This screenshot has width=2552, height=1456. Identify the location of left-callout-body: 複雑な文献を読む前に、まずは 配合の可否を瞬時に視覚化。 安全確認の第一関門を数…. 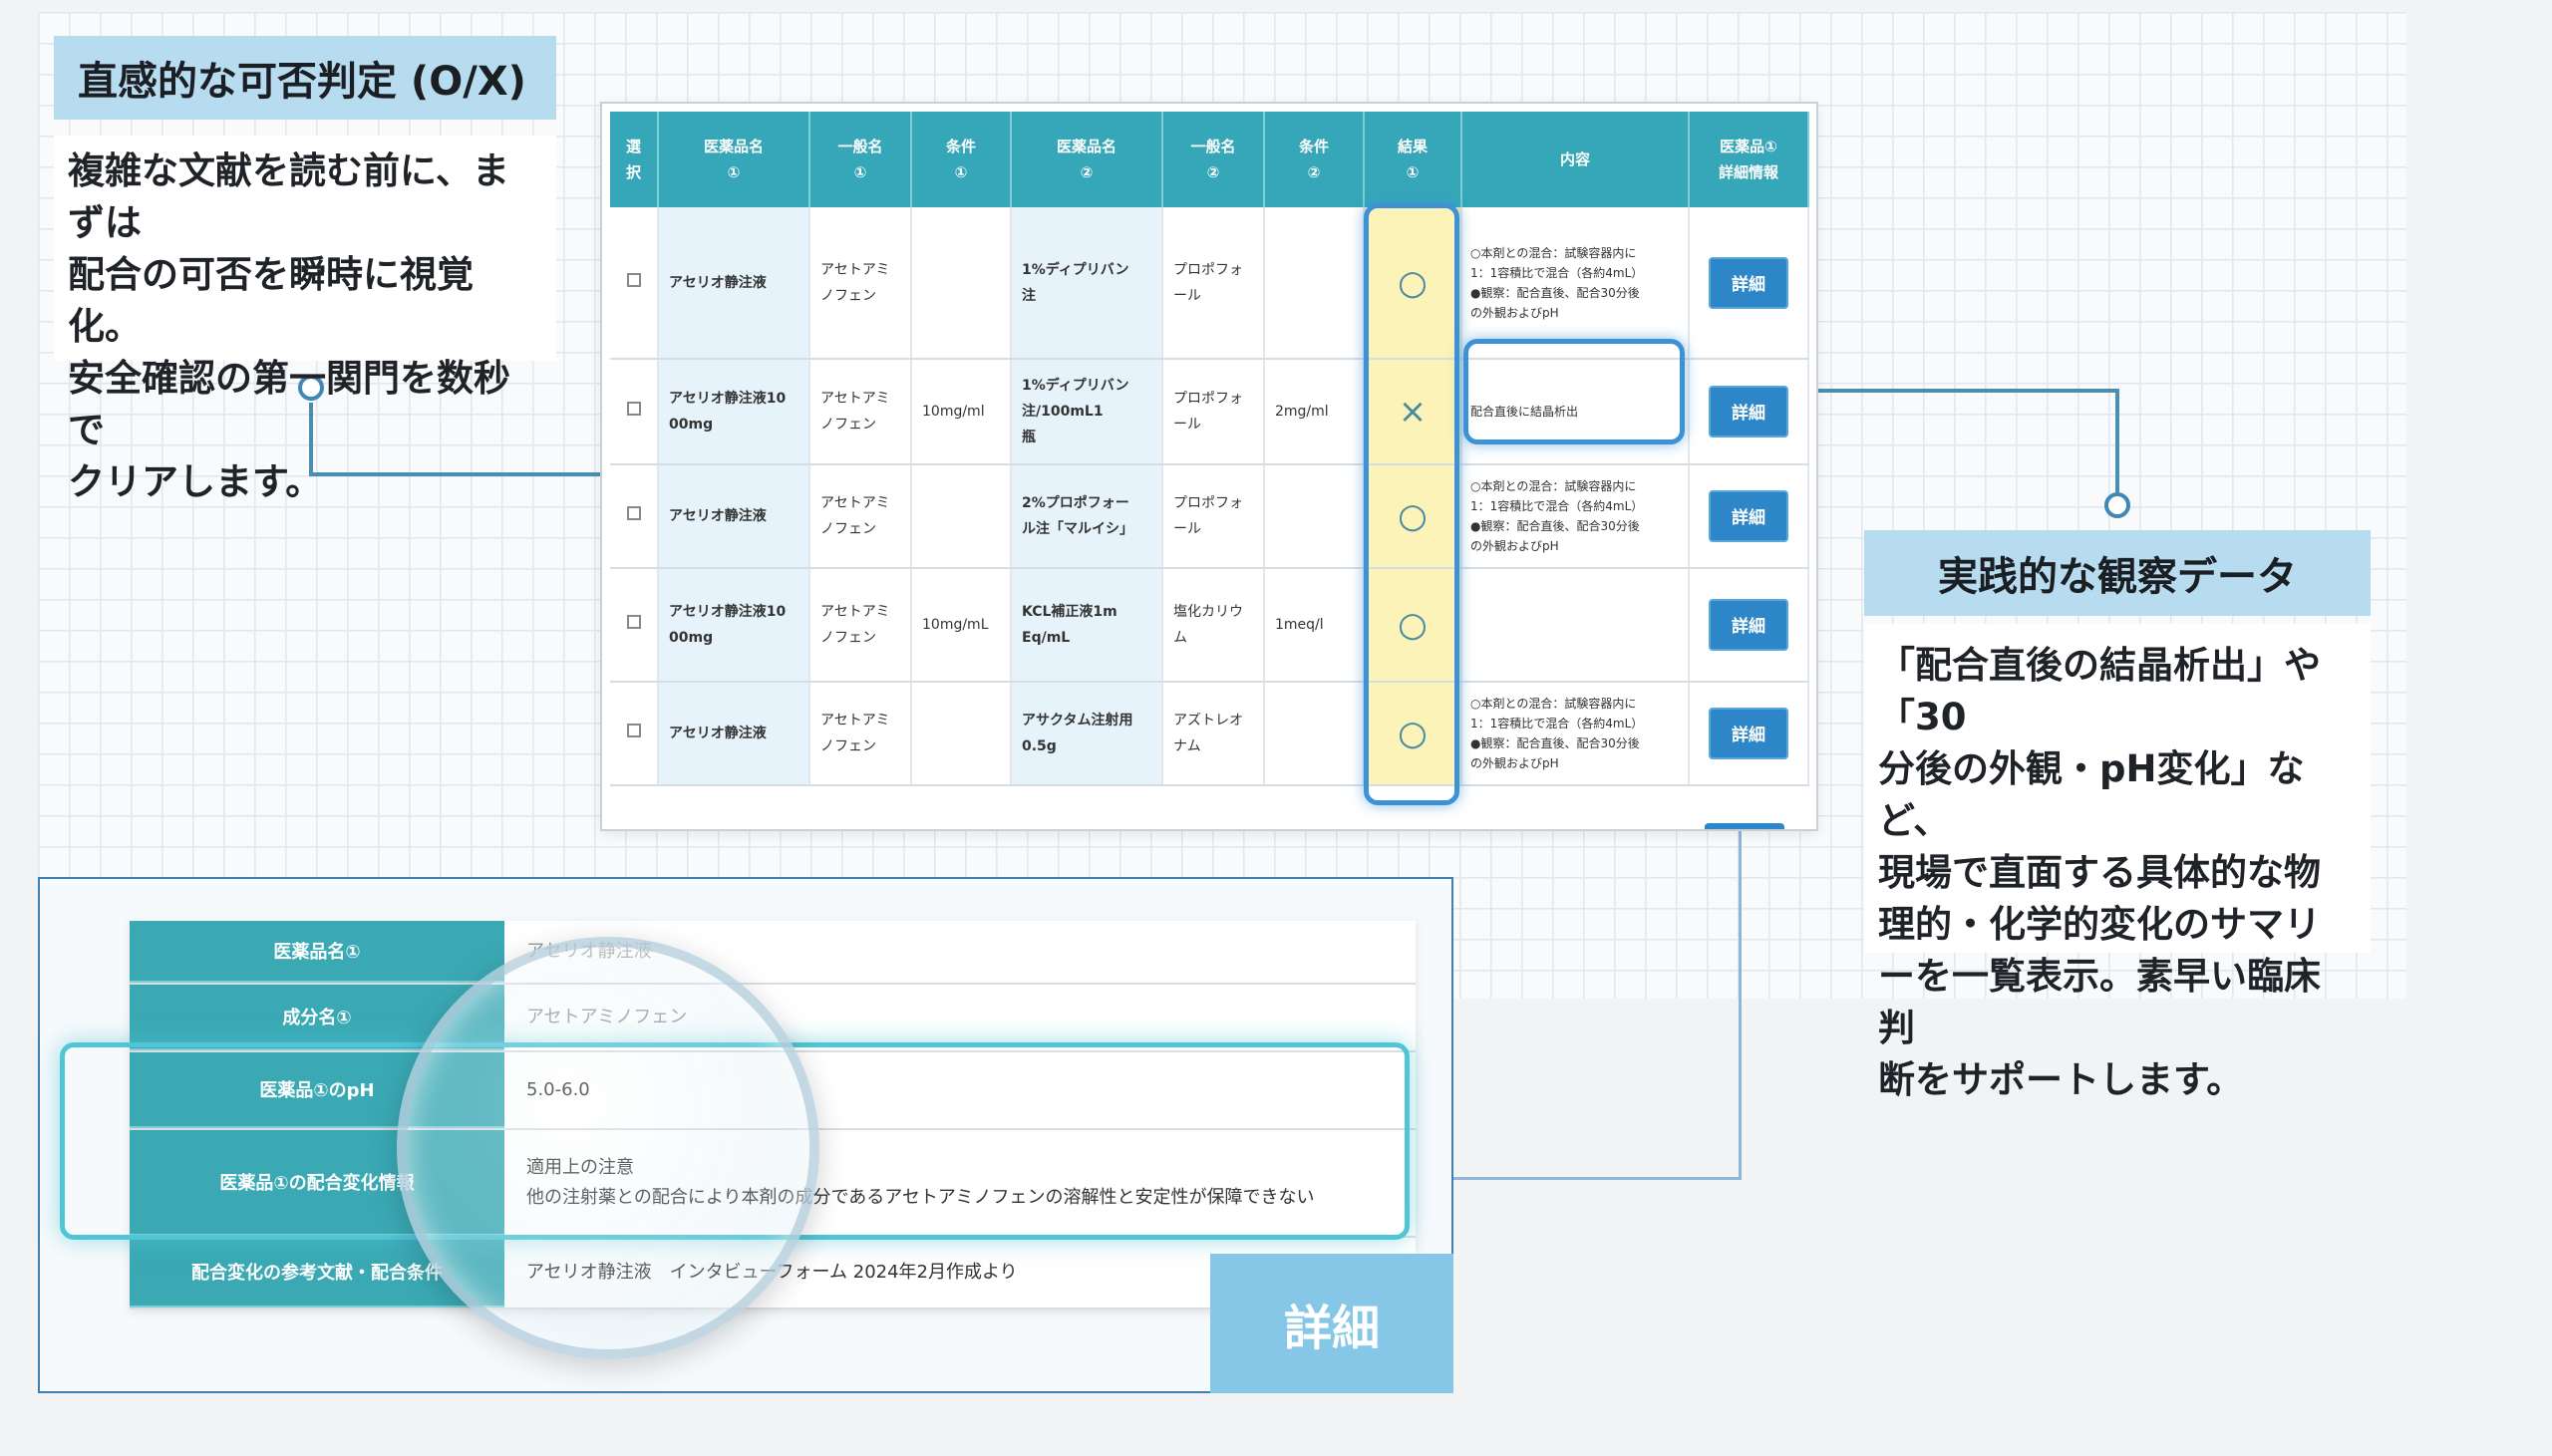
(305, 319).